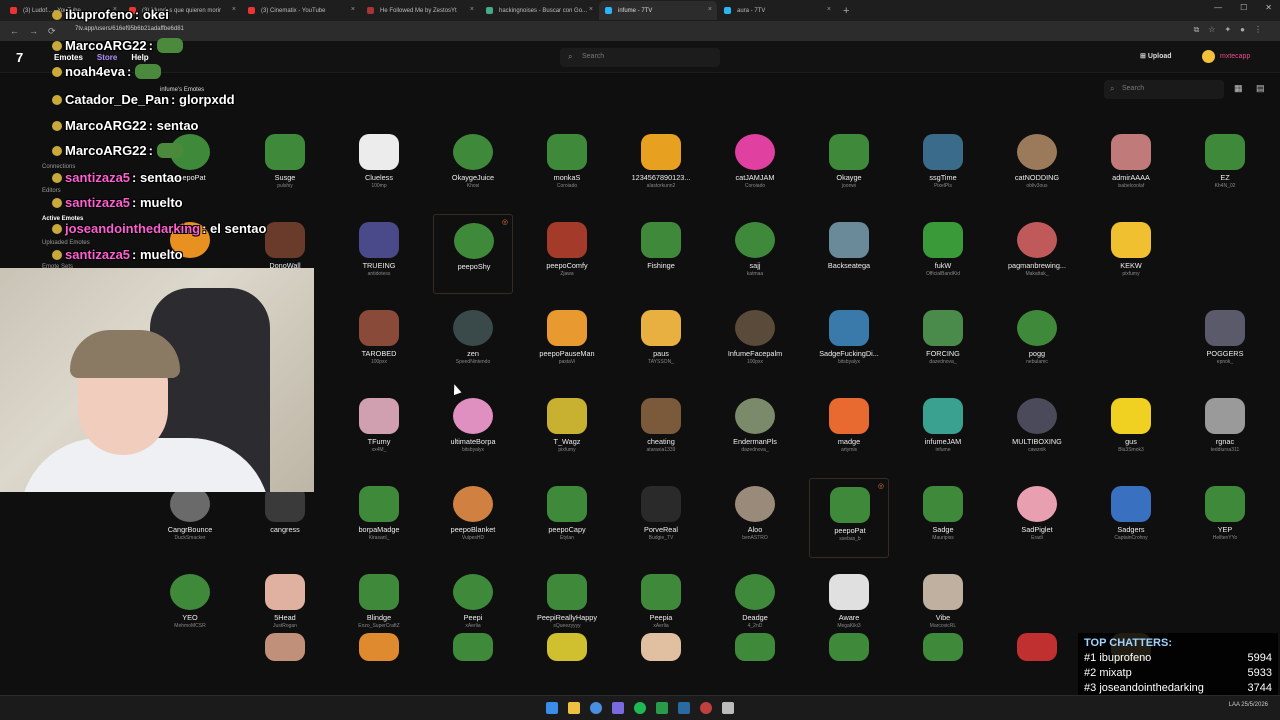  I want to click on upload-button: ⊞ Upload, so click(1156, 56).